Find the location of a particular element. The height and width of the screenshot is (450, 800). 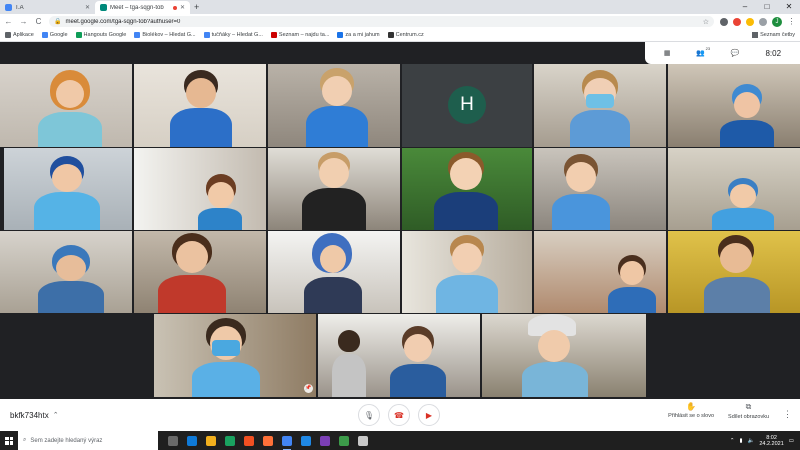

hang-up-icon: ☎ is located at coordinates (399, 415).